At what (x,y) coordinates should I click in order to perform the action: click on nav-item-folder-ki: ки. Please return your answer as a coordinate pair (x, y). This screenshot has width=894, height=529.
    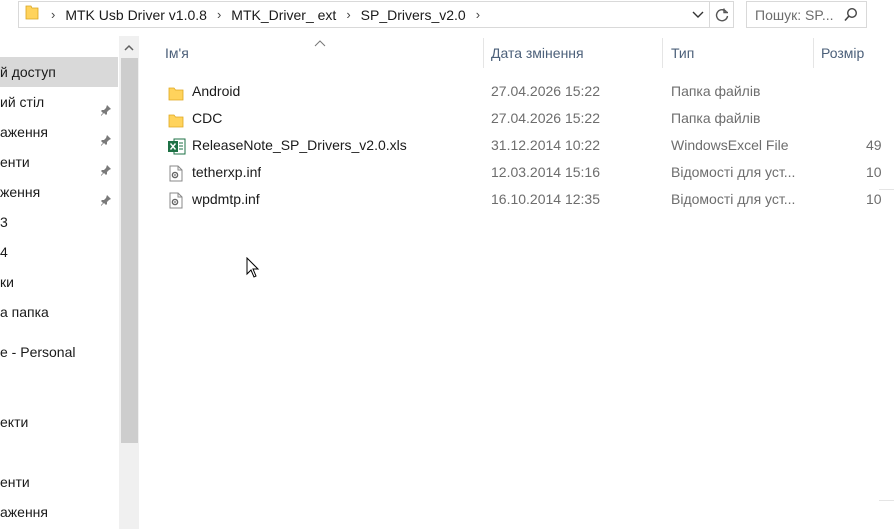
    Looking at the image, I should click on (59, 282).